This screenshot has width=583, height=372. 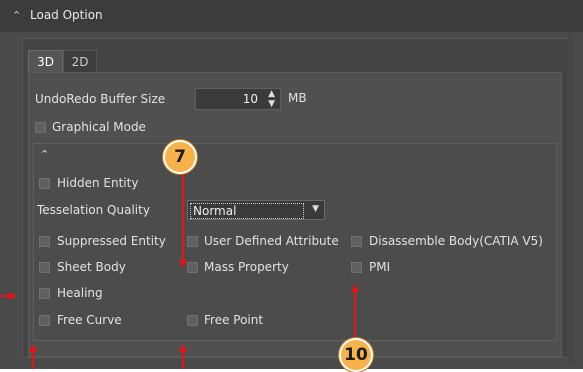 I want to click on callout-badge-7: 7, so click(x=180, y=157).